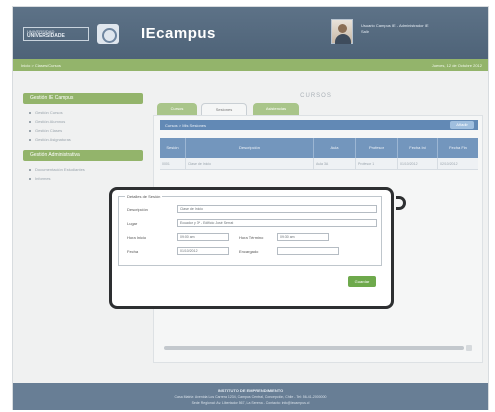 This screenshot has width=495, height=412. I want to click on fecha-field: 01/10/2012, so click(203, 251).